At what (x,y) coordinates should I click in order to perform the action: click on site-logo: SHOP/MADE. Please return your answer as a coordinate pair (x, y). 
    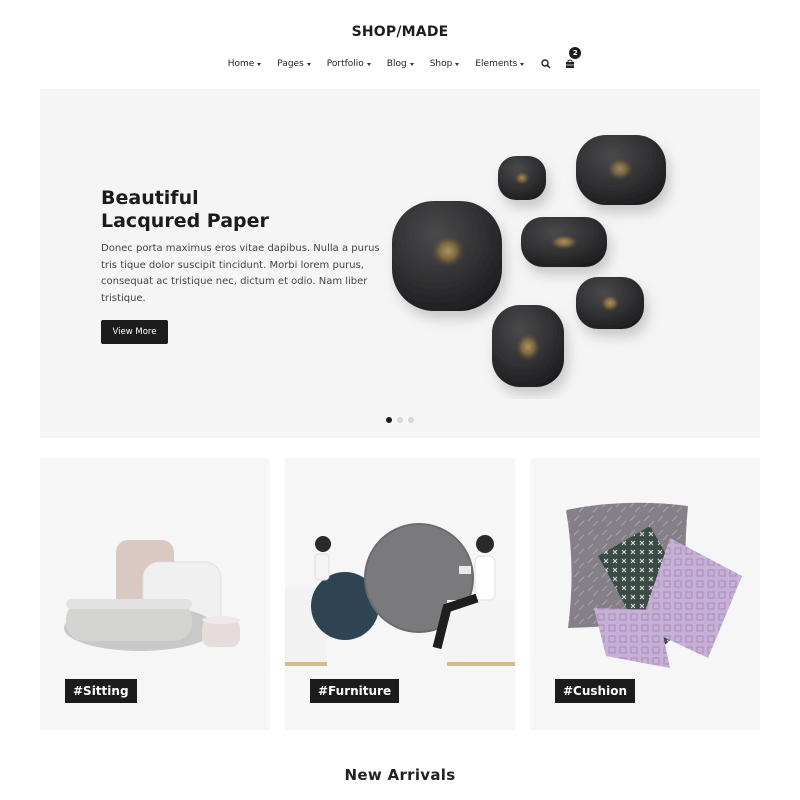
    Looking at the image, I should click on (400, 32).